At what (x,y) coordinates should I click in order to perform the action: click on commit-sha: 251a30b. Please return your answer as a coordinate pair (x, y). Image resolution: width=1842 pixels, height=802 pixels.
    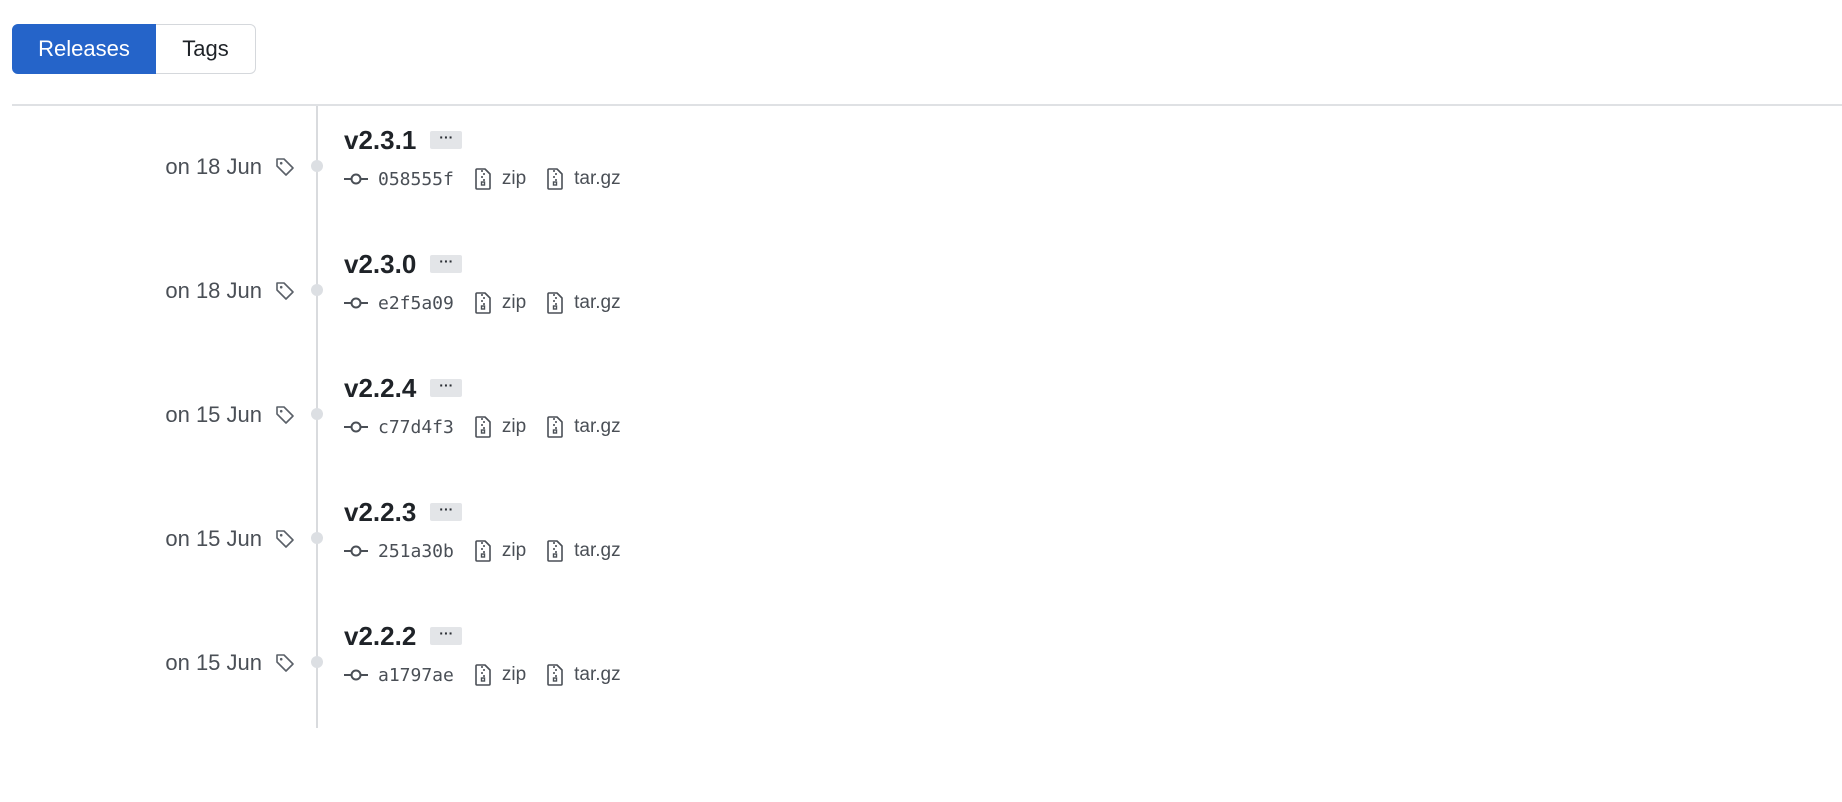
    Looking at the image, I should click on (416, 551).